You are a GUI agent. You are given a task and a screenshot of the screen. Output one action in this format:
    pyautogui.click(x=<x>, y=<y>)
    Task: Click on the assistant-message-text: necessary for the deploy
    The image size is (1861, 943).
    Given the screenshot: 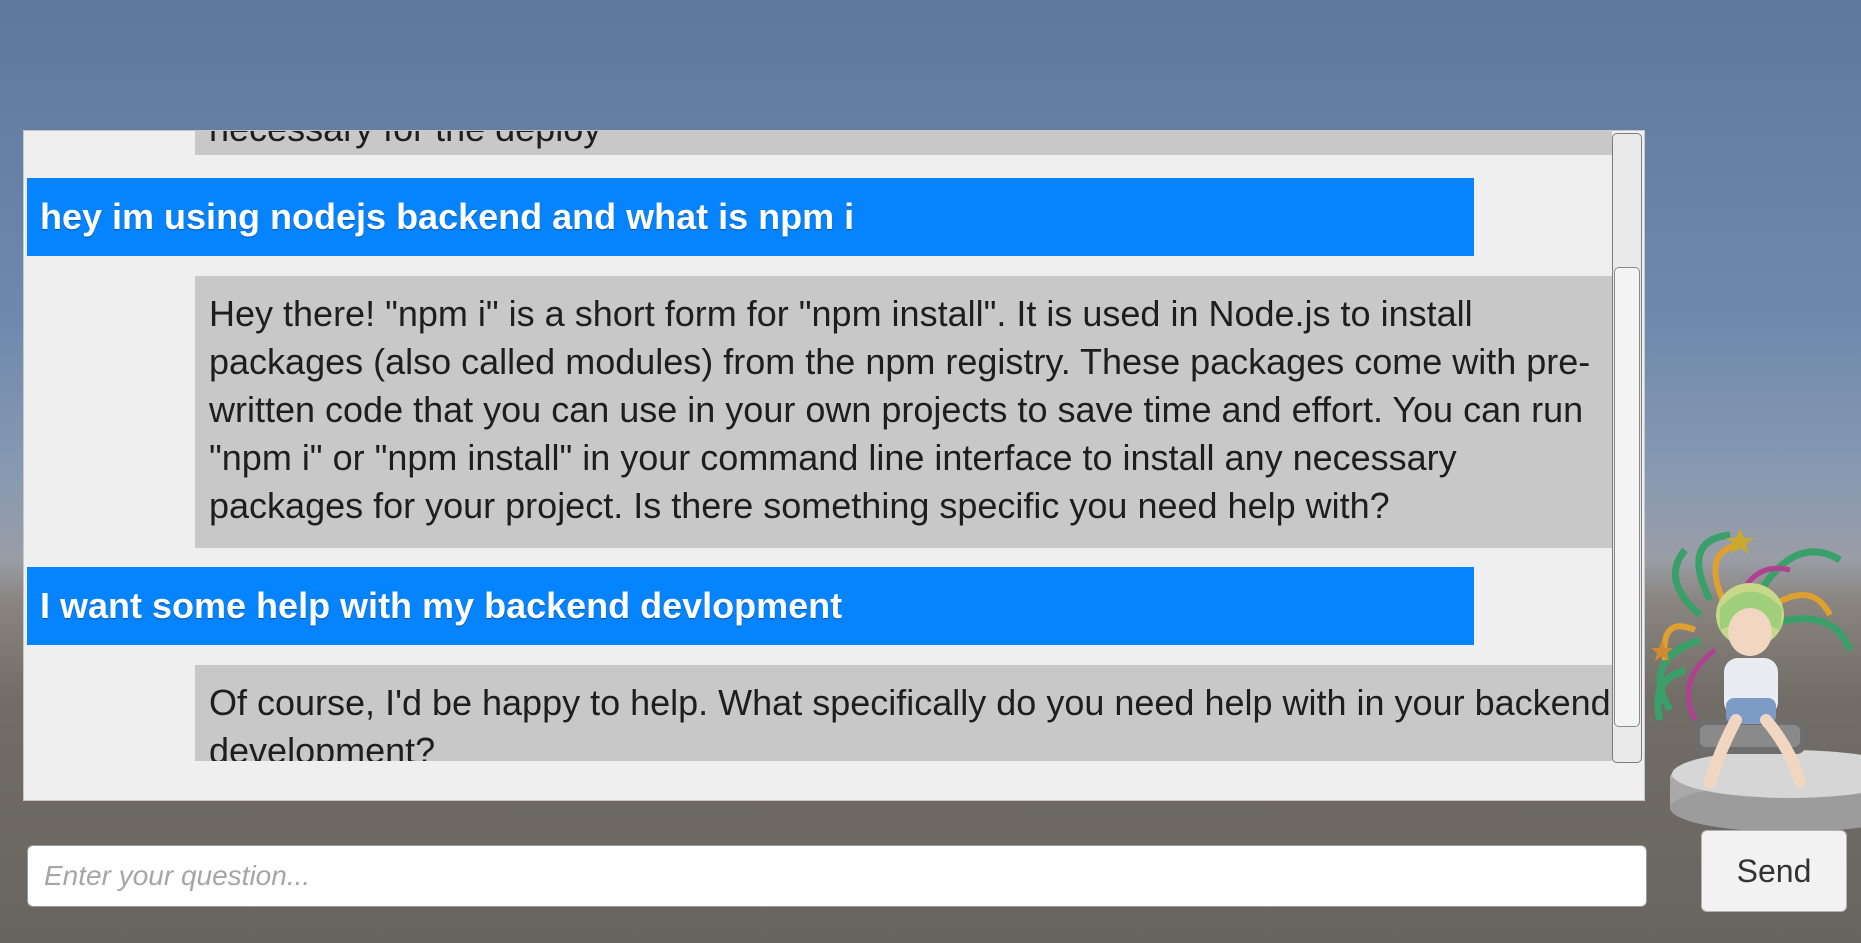 What is the action you would take?
    pyautogui.click(x=405, y=140)
    